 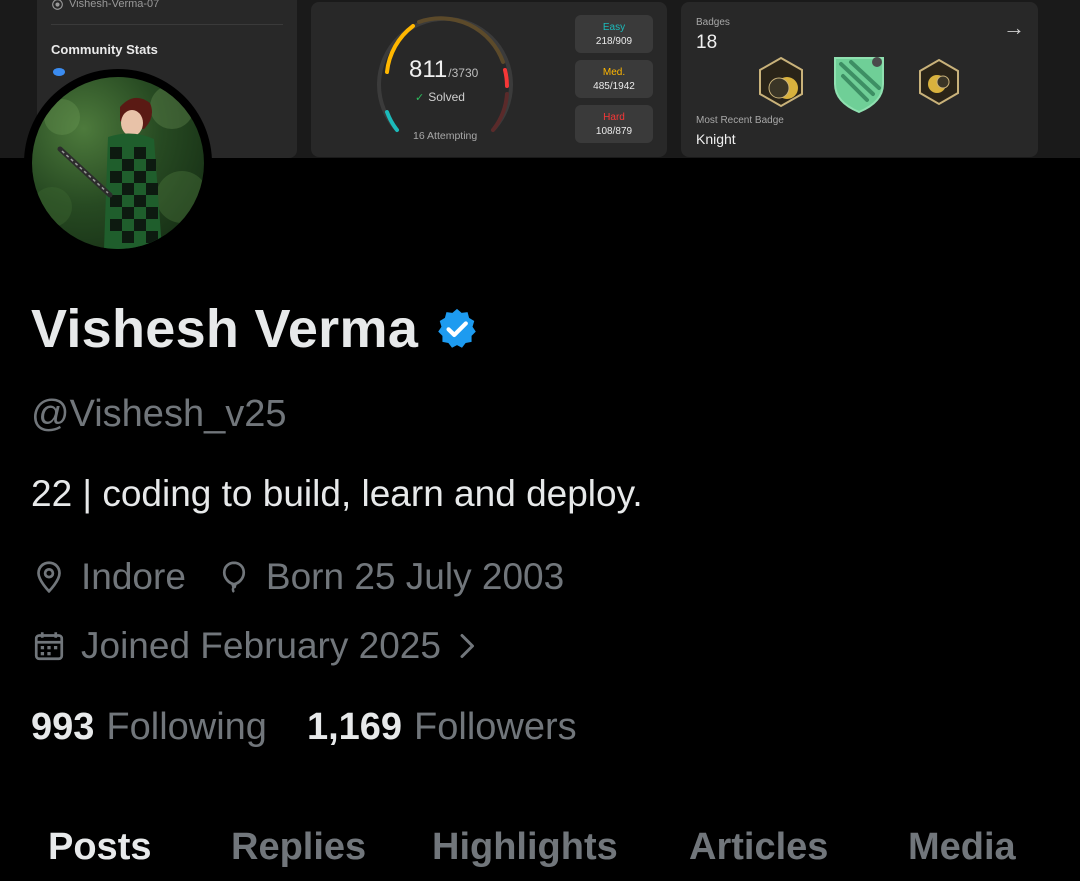 What do you see at coordinates (99, 847) in the screenshot?
I see `tab-posts: Posts` at bounding box center [99, 847].